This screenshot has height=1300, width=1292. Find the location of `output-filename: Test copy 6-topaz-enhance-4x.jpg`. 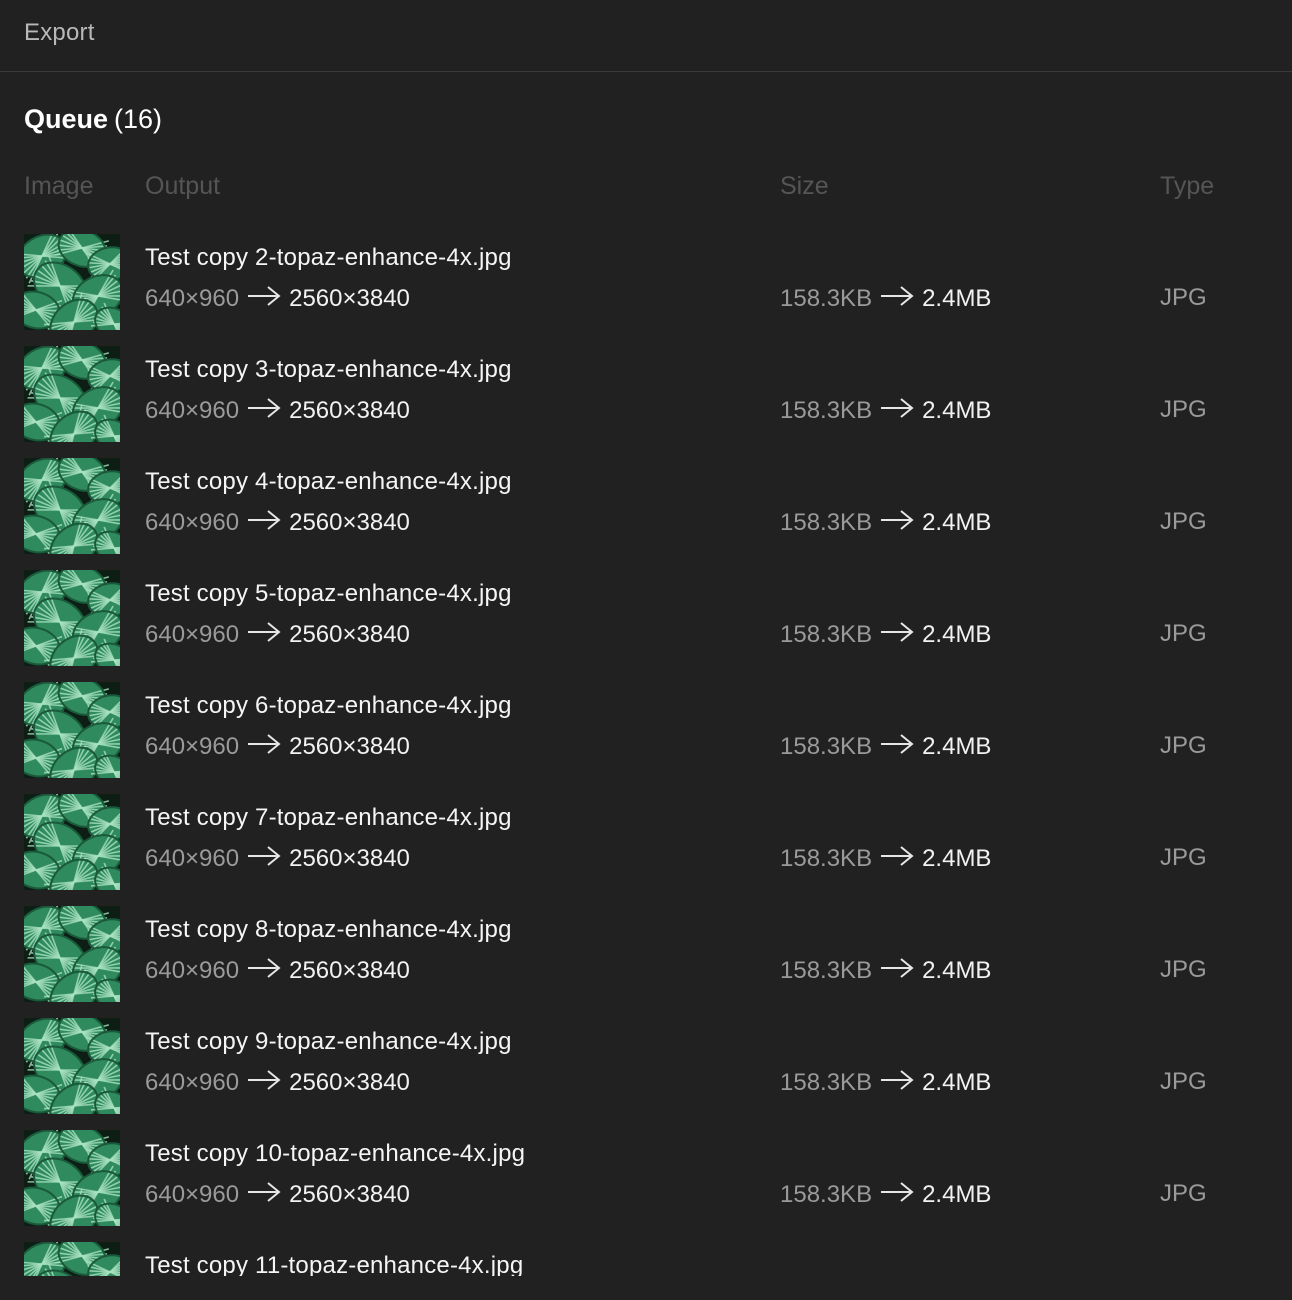

output-filename: Test copy 6-topaz-enhance-4x.jpg is located at coordinates (328, 705).